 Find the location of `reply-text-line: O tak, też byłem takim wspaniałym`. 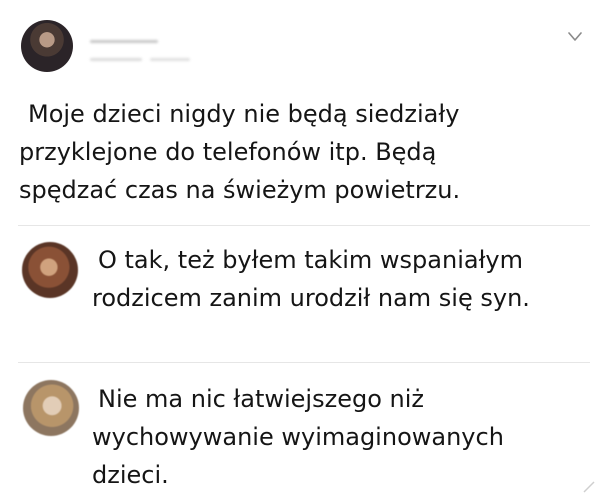

reply-text-line: O tak, też byłem takim wspaniałym is located at coordinates (310, 260).